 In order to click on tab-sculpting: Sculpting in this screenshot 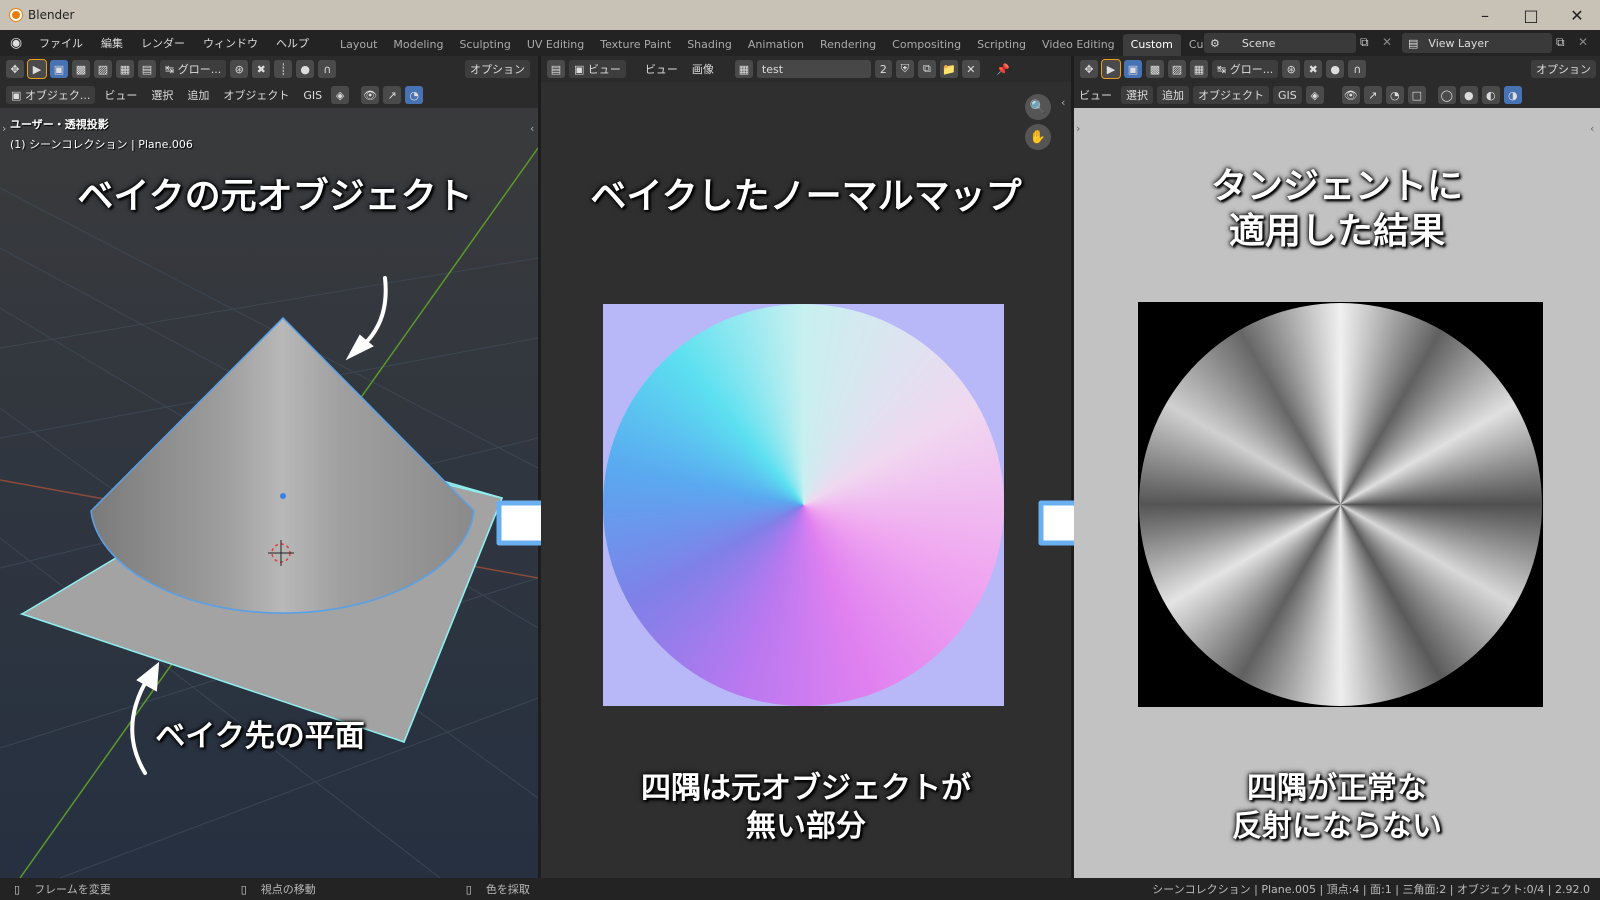, I will do `click(484, 45)`.